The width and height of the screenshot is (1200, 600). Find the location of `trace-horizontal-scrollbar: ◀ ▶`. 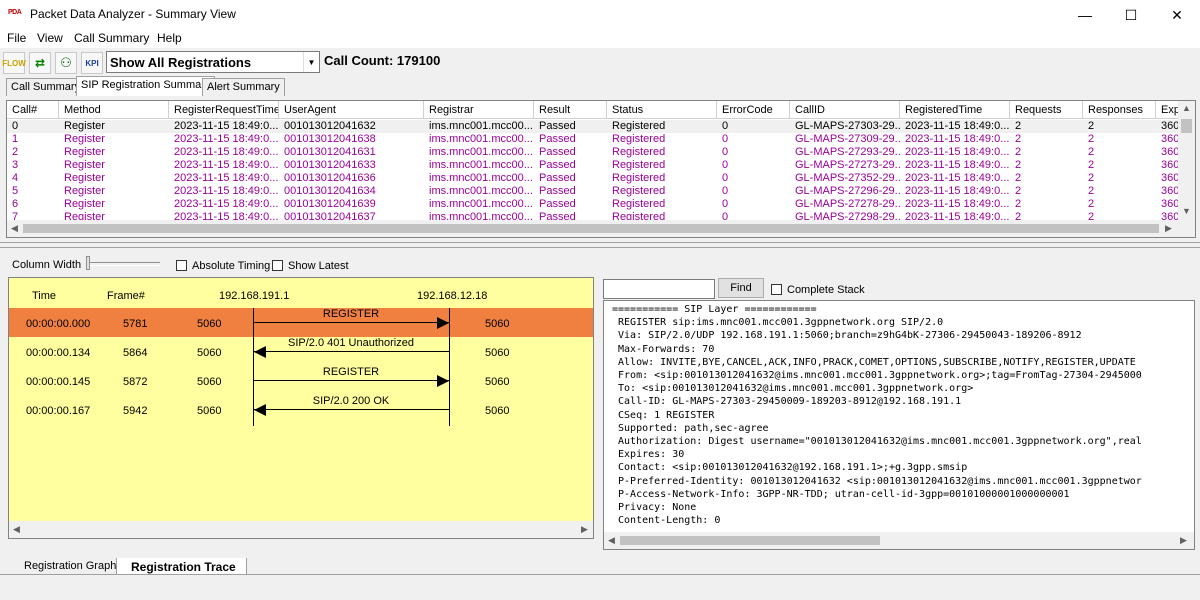

trace-horizontal-scrollbar: ◀ ▶ is located at coordinates (301, 529).